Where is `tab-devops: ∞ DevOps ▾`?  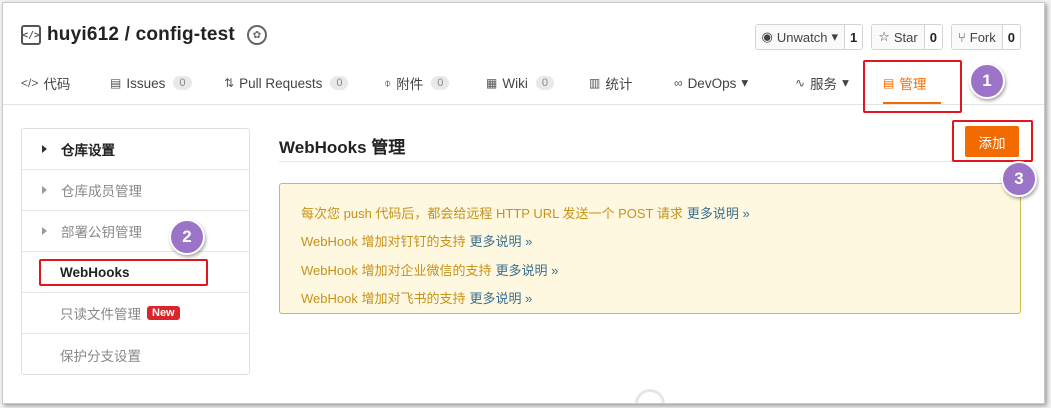 tab-devops: ∞ DevOps ▾ is located at coordinates (734, 83).